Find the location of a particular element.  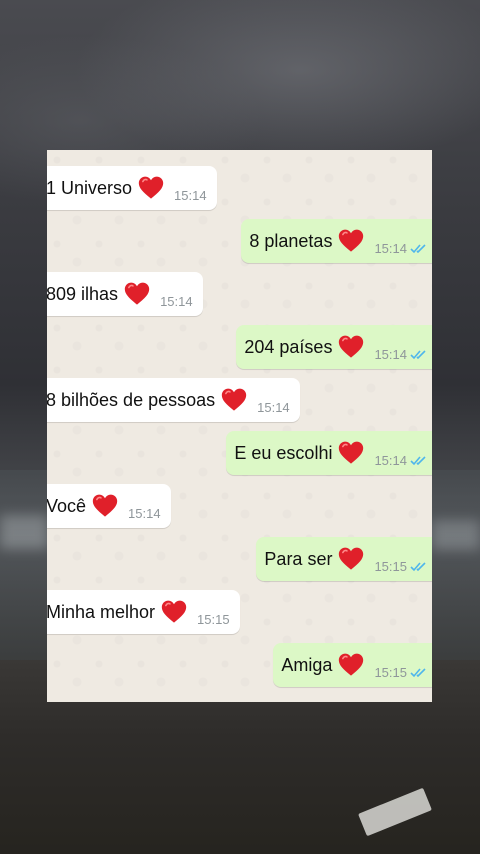

message-bubble-incoming: Minha melhor 15:15 is located at coordinates (143, 612).